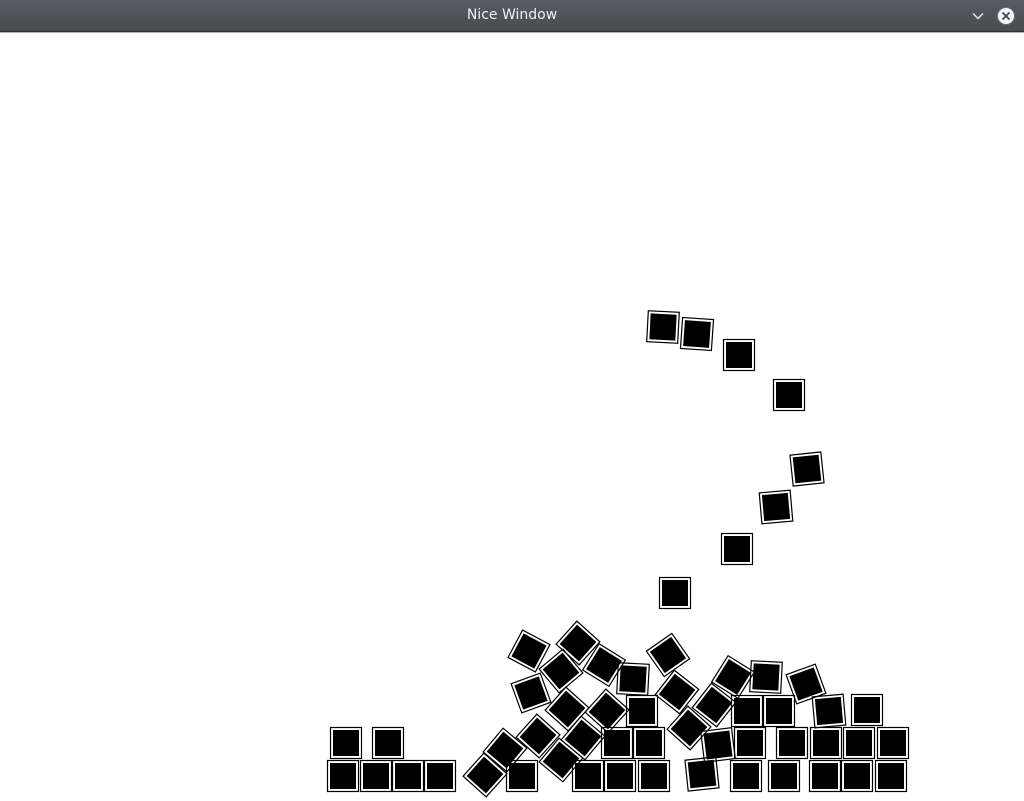  I want to click on close-button, so click(1006, 16).